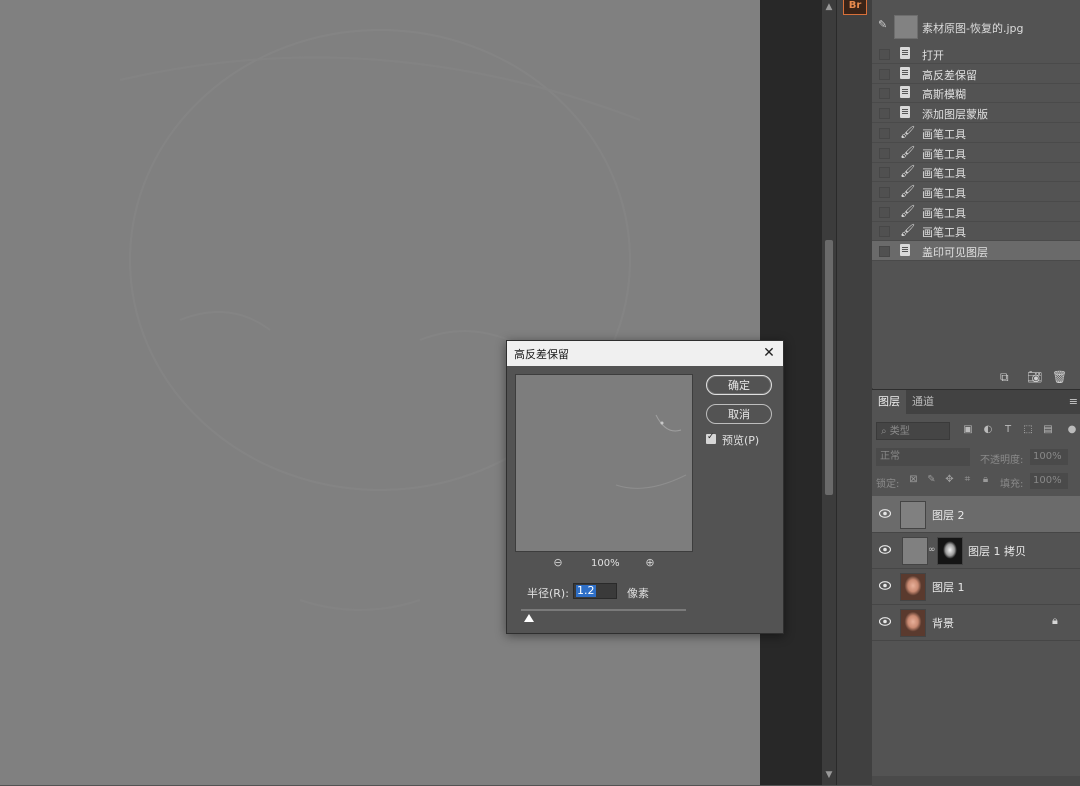 The width and height of the screenshot is (1080, 786). Describe the element at coordinates (976, 586) in the screenshot. I see `layer-row: 图层 1` at that location.